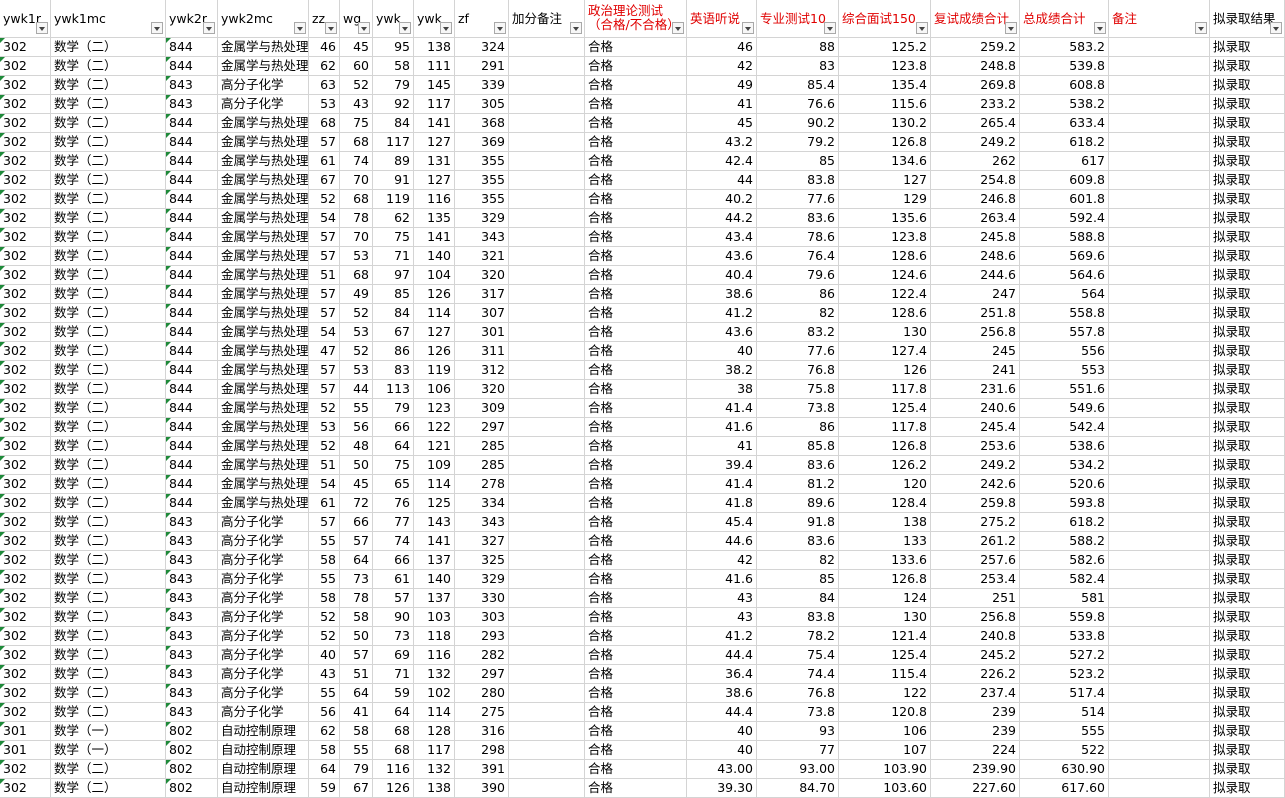 Image resolution: width=1285 pixels, height=798 pixels. What do you see at coordinates (722, 522) in the screenshot?
I see `table-cell: 45.4` at bounding box center [722, 522].